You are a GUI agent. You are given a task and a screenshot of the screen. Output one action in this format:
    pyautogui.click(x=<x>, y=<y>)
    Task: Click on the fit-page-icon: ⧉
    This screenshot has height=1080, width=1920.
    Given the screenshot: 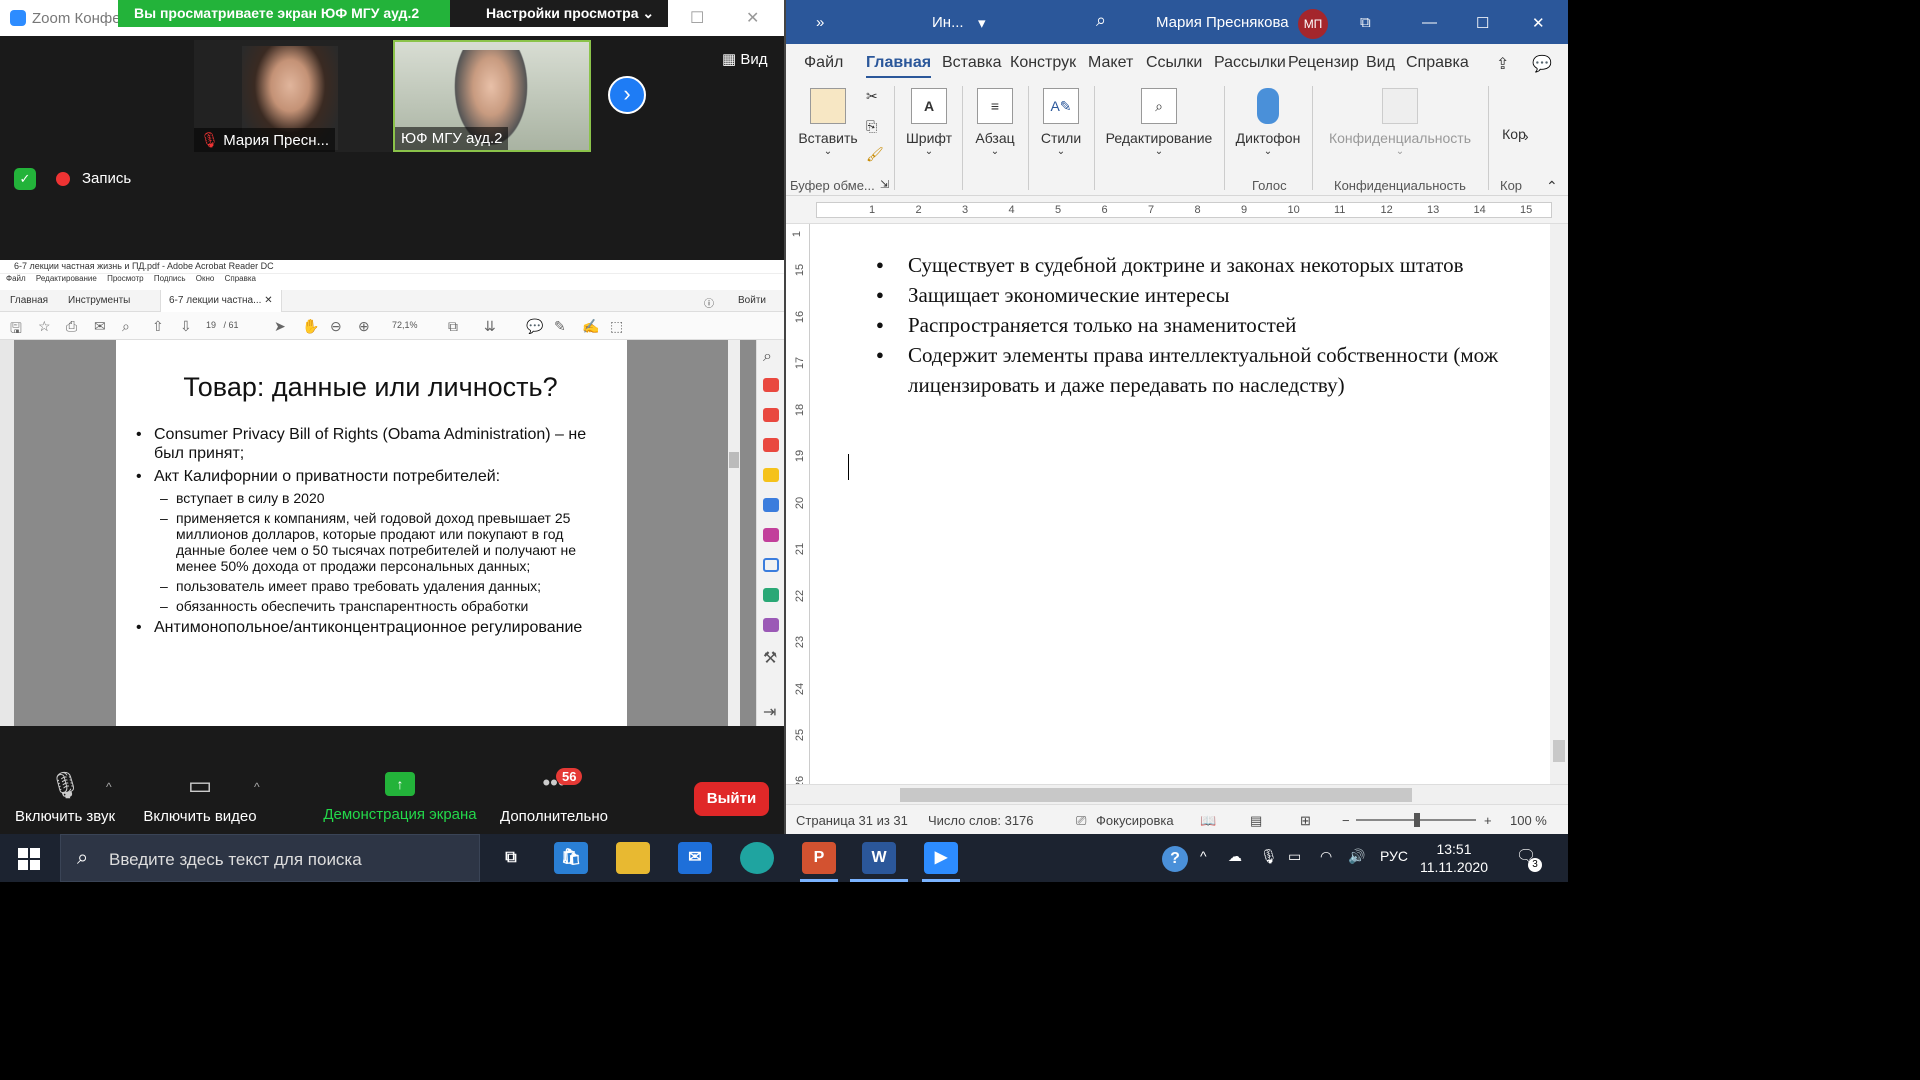 What is the action you would take?
    pyautogui.click(x=453, y=326)
    